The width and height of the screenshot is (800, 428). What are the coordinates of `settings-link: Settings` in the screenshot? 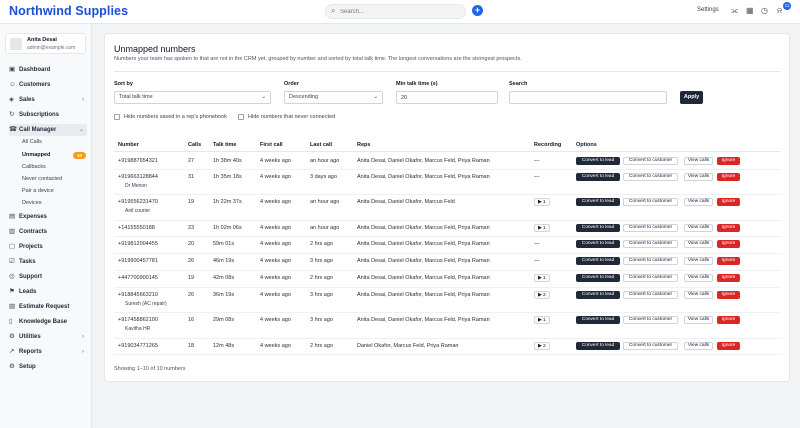 It's located at (708, 10).